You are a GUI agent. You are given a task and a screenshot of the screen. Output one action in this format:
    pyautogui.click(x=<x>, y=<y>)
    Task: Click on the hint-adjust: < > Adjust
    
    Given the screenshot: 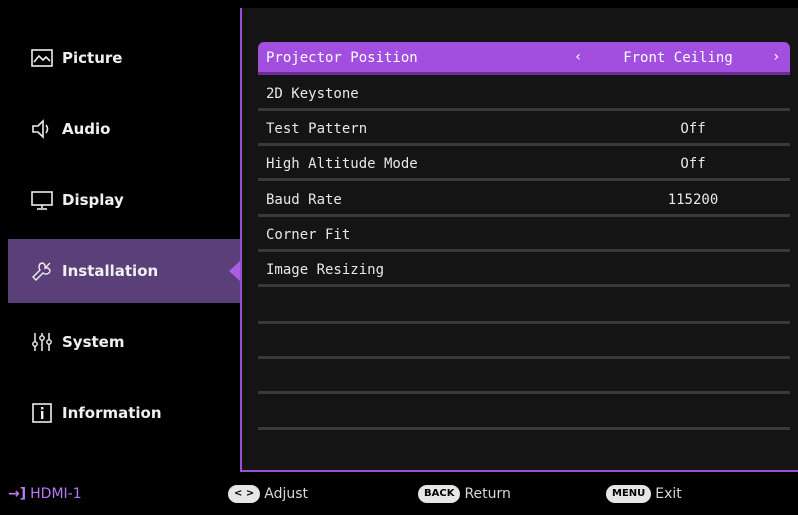 What is the action you would take?
    pyautogui.click(x=268, y=494)
    